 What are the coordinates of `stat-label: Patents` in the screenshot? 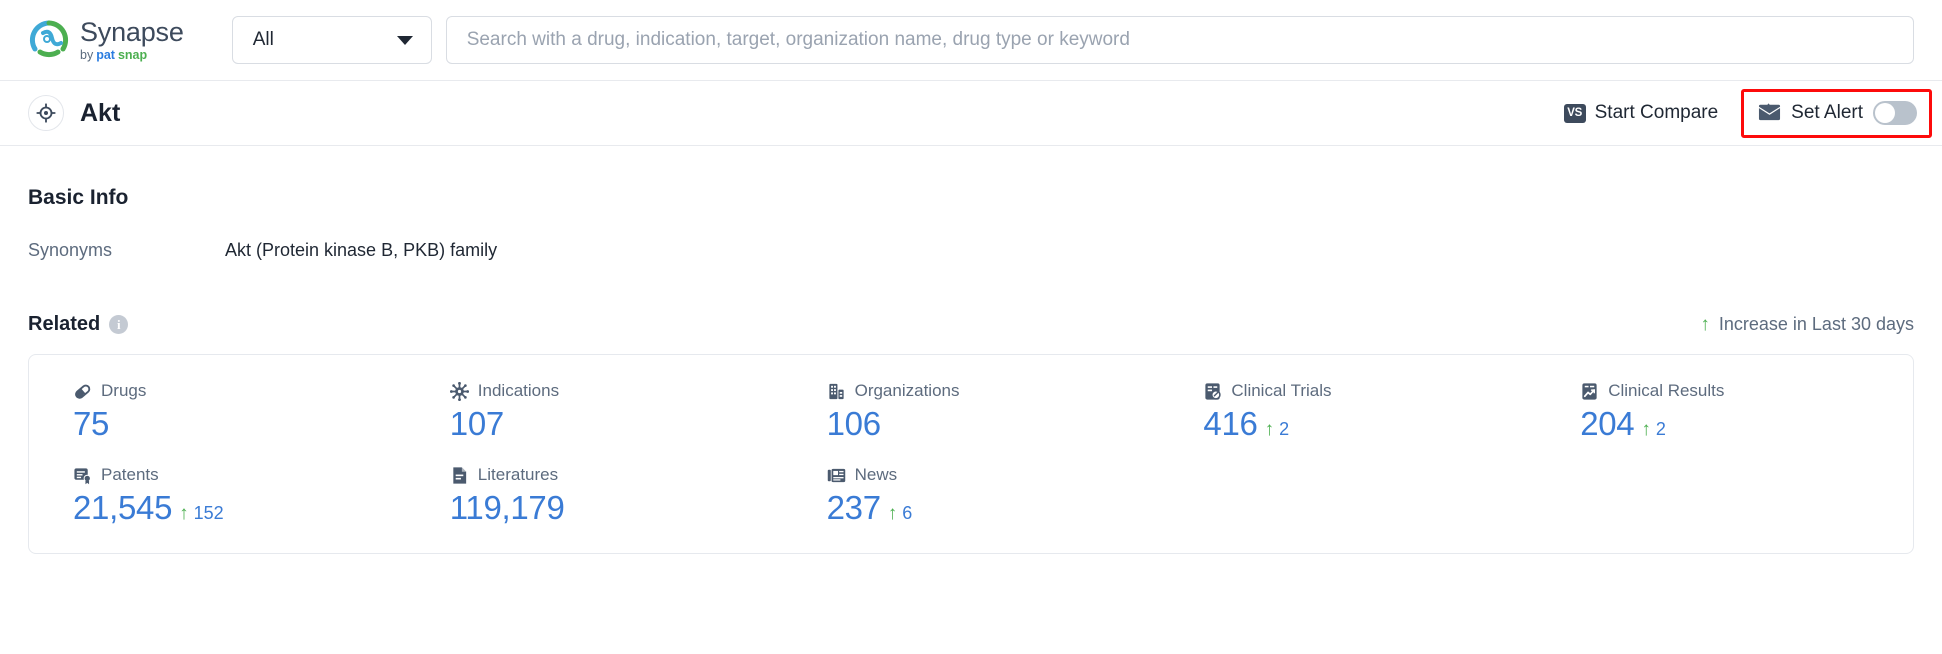 It's located at (130, 474).